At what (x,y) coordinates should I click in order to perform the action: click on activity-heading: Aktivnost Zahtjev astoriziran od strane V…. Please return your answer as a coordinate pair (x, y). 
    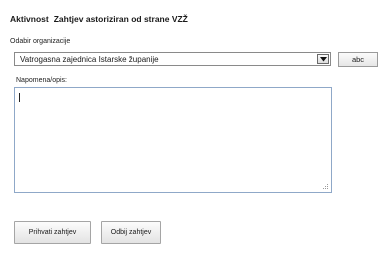
    Looking at the image, I should click on (99, 19).